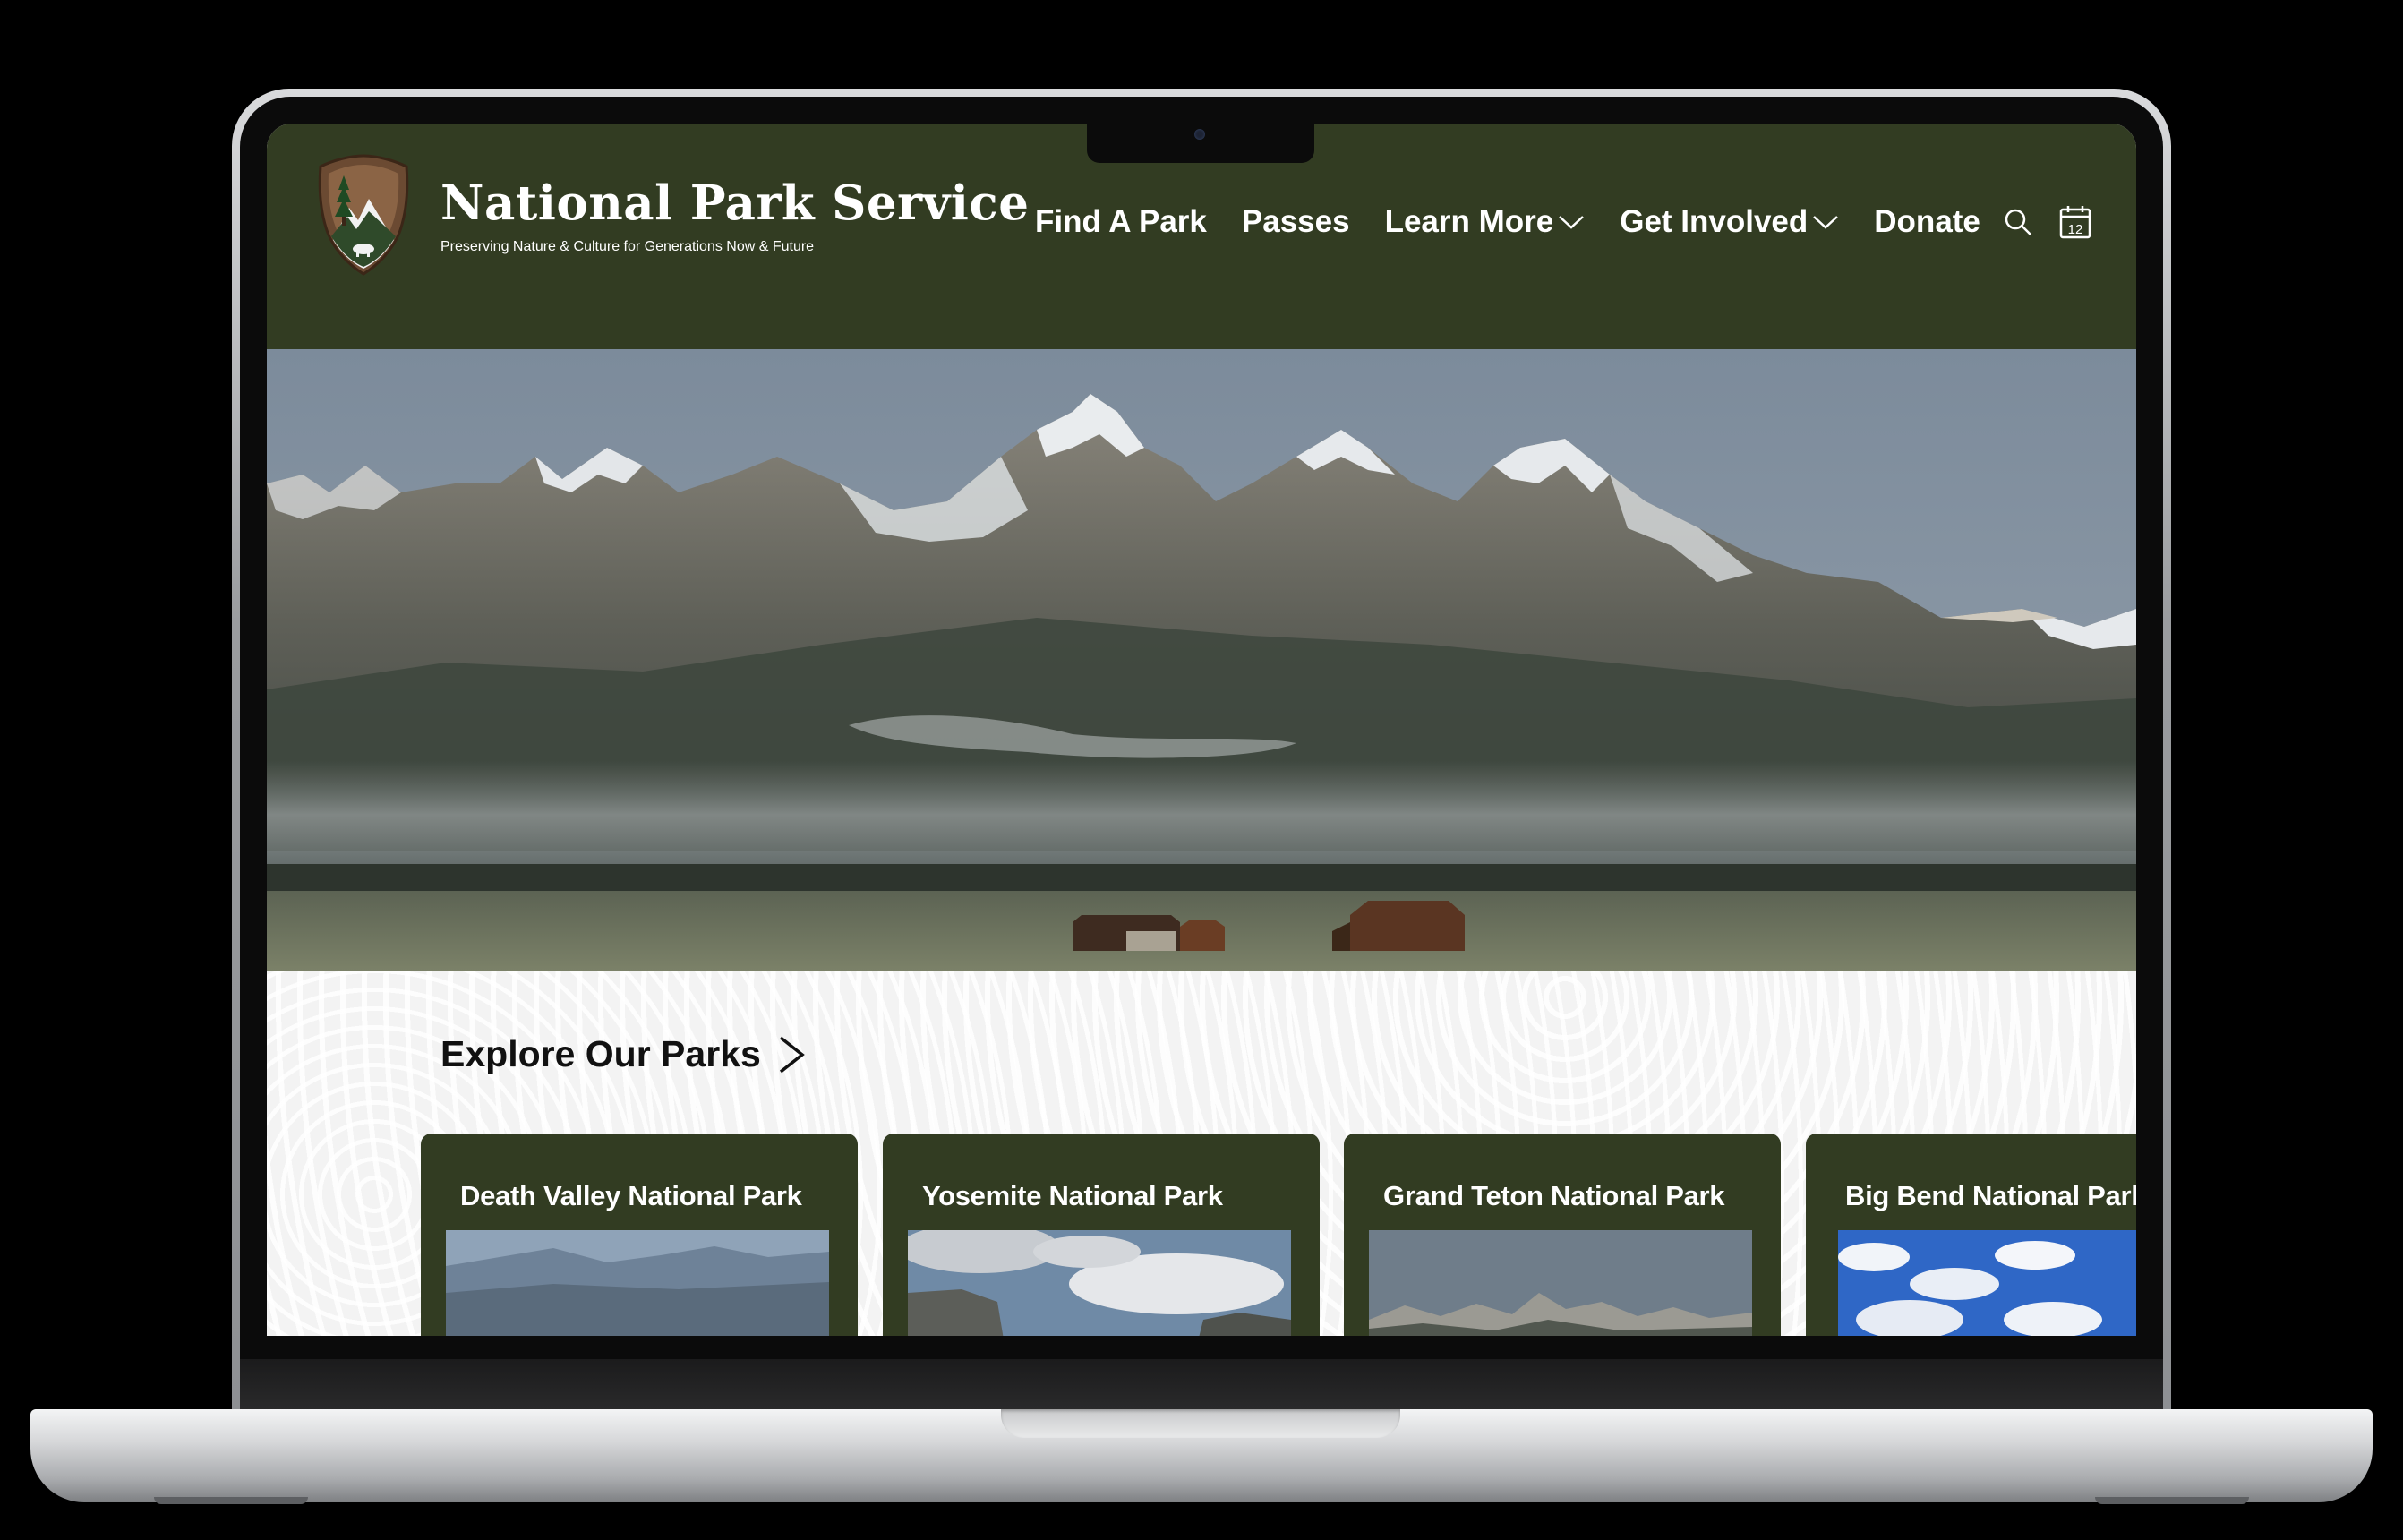 This screenshot has width=2403, height=1540. I want to click on camera-icon, so click(1199, 134).